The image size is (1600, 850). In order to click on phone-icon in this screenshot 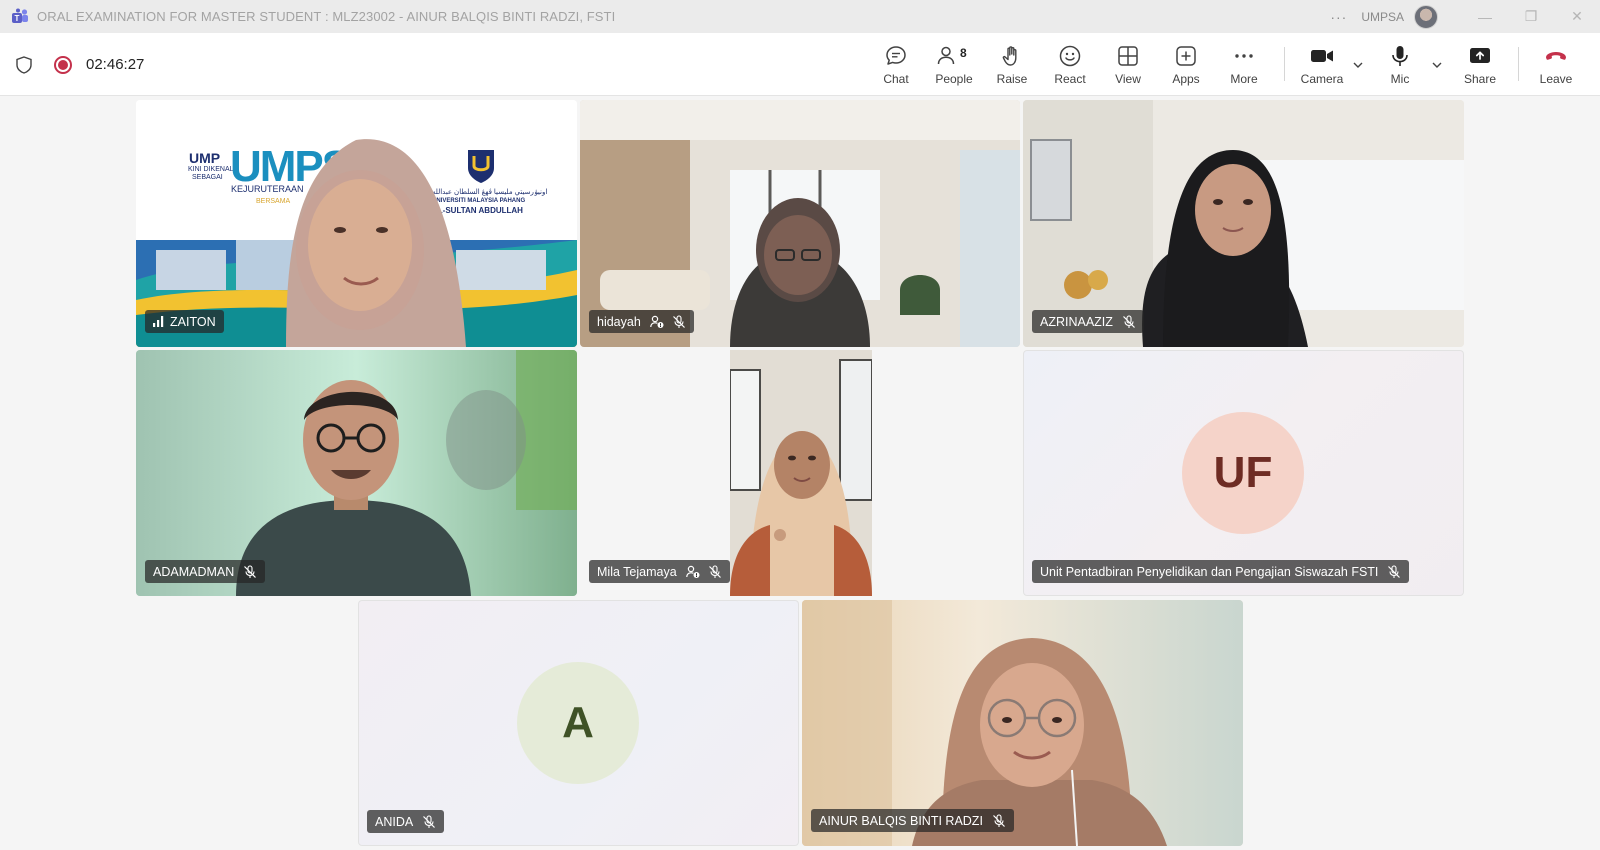, I will do `click(1556, 56)`.